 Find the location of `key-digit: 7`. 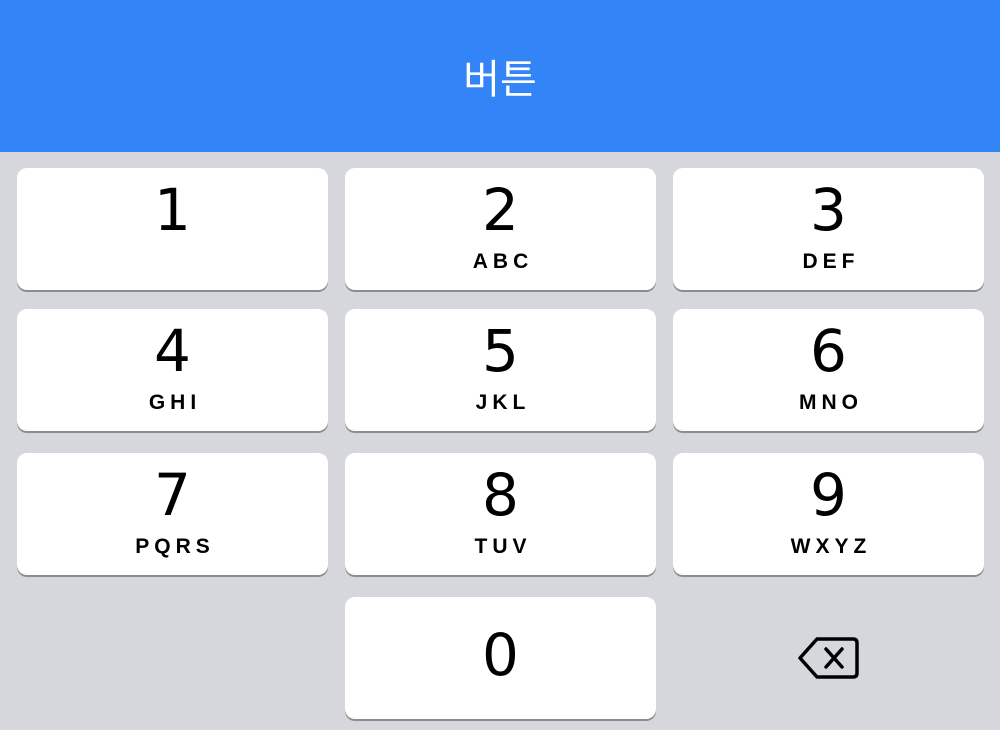

key-digit: 7 is located at coordinates (172, 495).